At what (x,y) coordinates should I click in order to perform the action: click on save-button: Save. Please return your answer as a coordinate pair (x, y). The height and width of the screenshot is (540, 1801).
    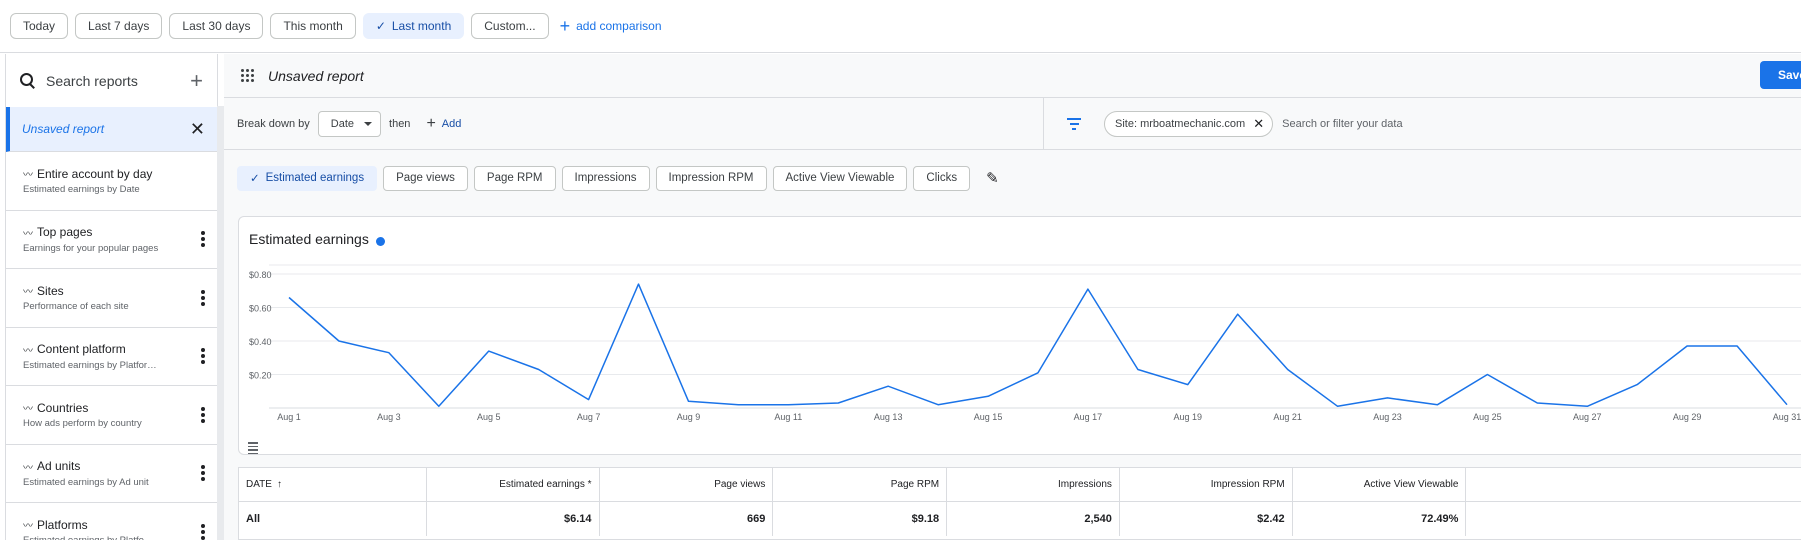
    Looking at the image, I should click on (1780, 75).